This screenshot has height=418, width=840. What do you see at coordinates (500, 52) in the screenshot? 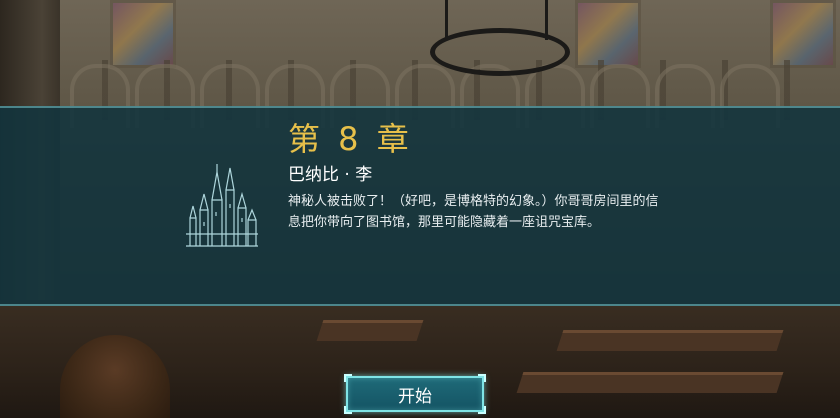
I see `chandelier` at bounding box center [500, 52].